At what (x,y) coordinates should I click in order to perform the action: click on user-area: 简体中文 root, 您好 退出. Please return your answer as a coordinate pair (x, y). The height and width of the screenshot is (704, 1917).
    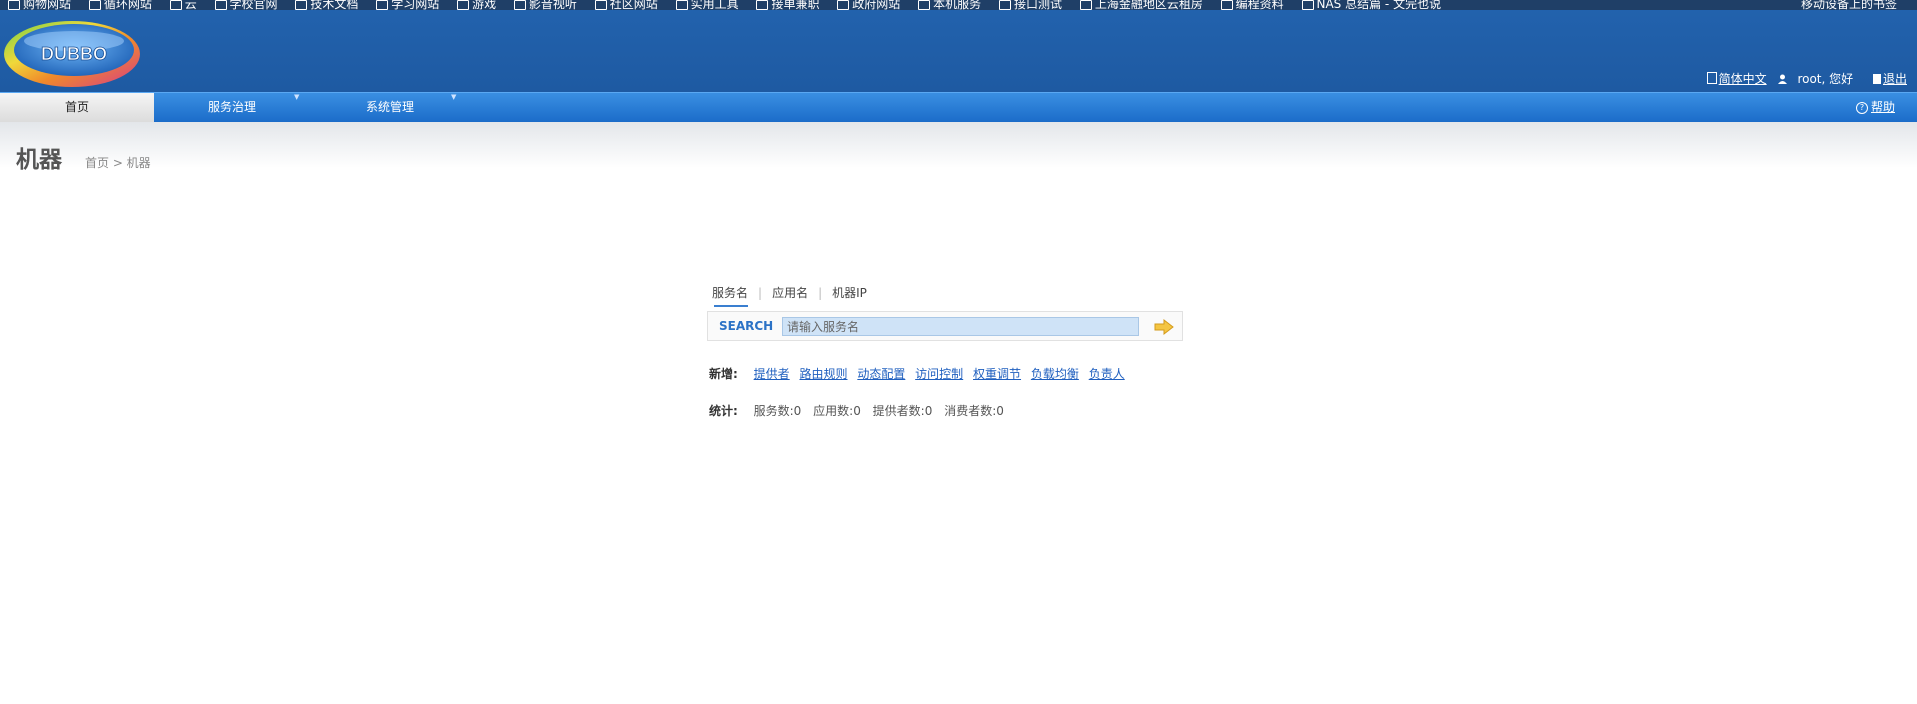
    Looking at the image, I should click on (1803, 78).